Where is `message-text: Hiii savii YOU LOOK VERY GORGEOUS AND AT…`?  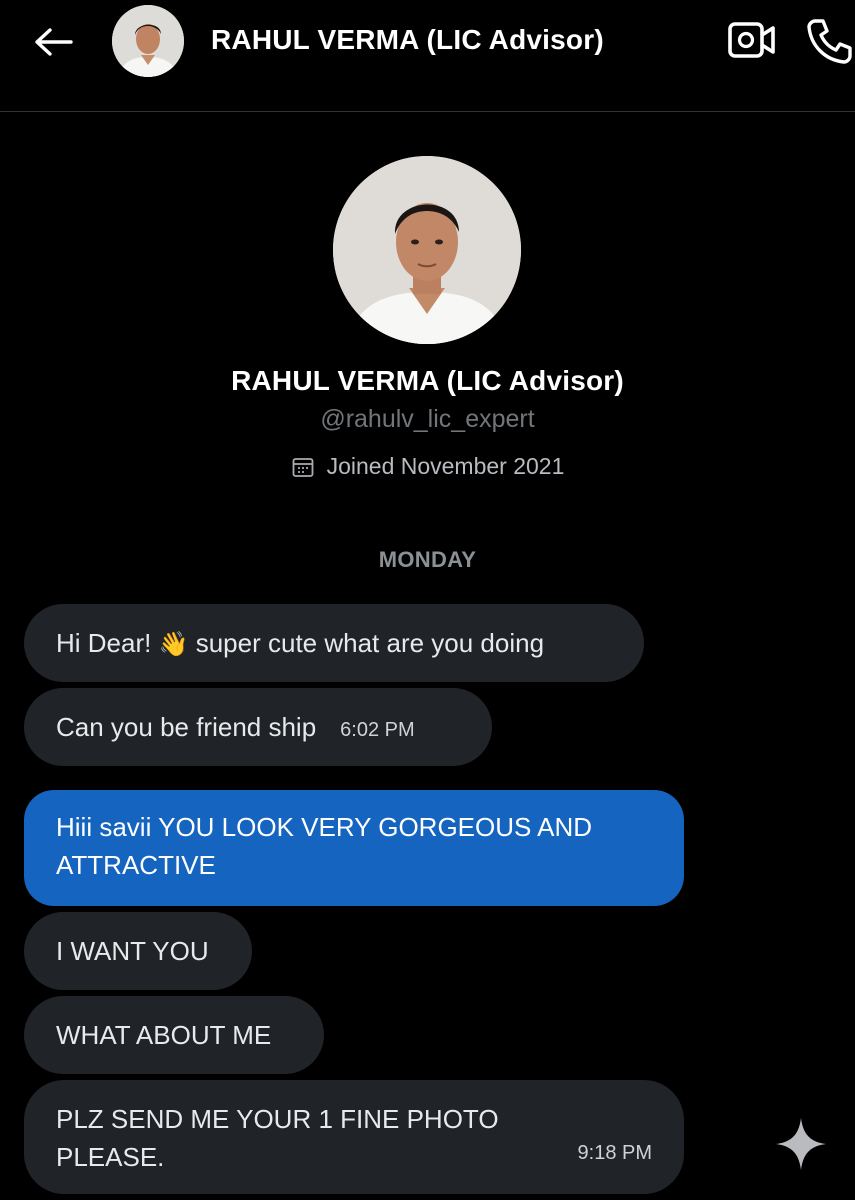 message-text: Hiii savii YOU LOOK VERY GORGEOUS AND AT… is located at coordinates (324, 846).